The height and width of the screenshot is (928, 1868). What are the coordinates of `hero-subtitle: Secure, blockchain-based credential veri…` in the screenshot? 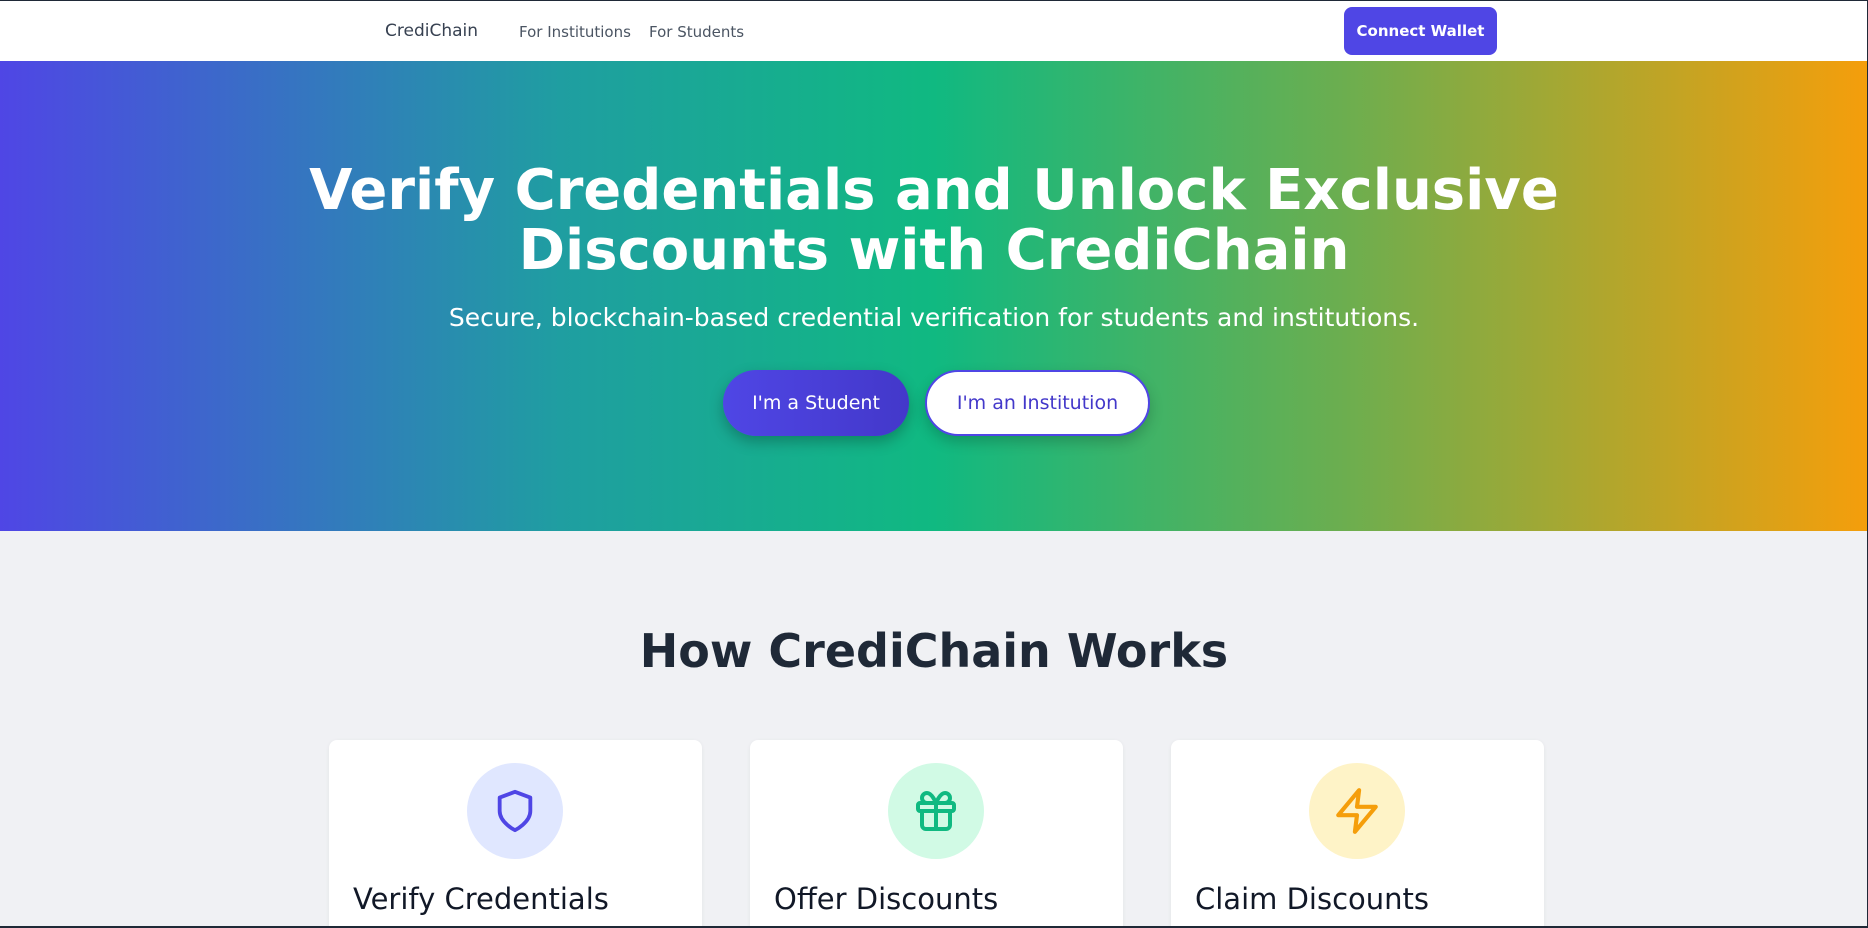 It's located at (934, 317).